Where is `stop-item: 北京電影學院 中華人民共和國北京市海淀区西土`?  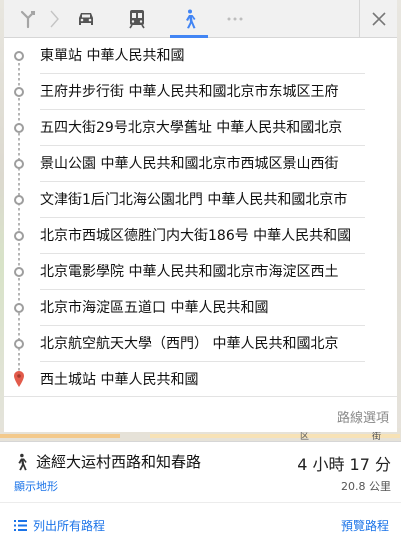 stop-item: 北京電影學院 中華人民共和國北京市海淀区西土 is located at coordinates (200, 272).